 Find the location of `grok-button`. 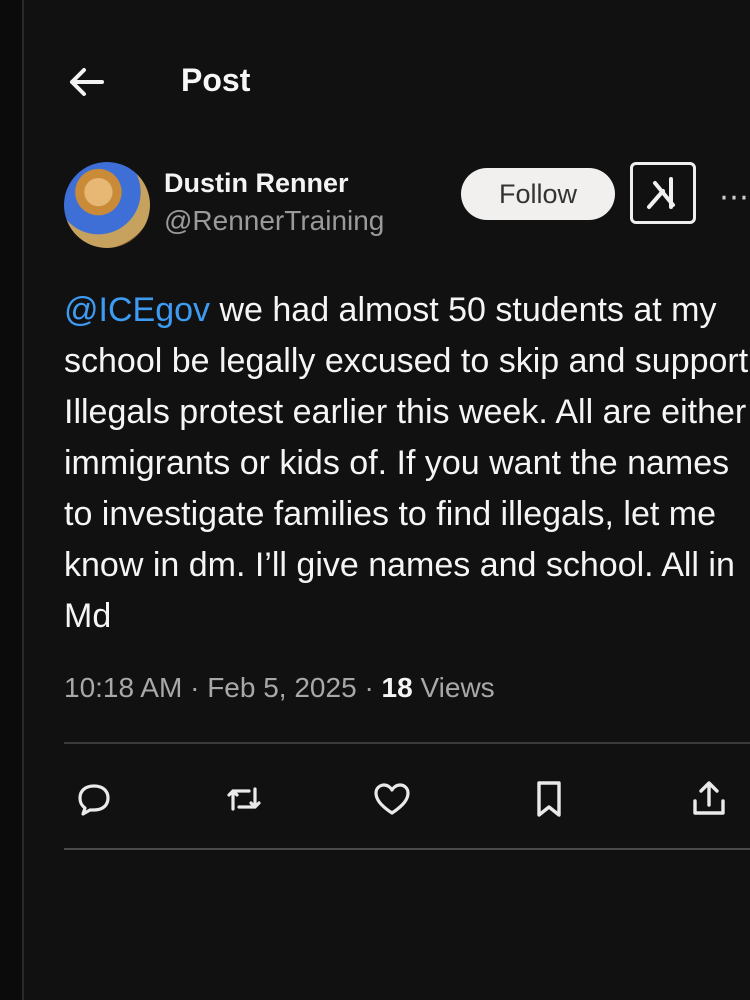

grok-button is located at coordinates (663, 193).